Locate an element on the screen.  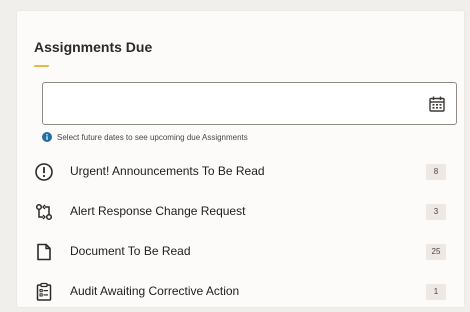
title-accent-bar is located at coordinates (41, 66).